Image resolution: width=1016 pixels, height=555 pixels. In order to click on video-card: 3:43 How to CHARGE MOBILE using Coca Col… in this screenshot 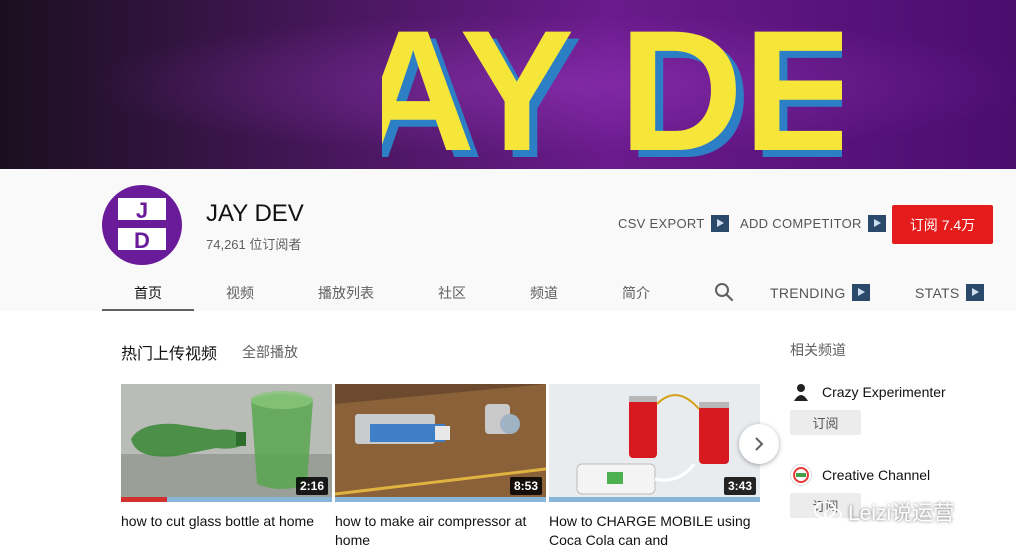, I will do `click(654, 467)`.